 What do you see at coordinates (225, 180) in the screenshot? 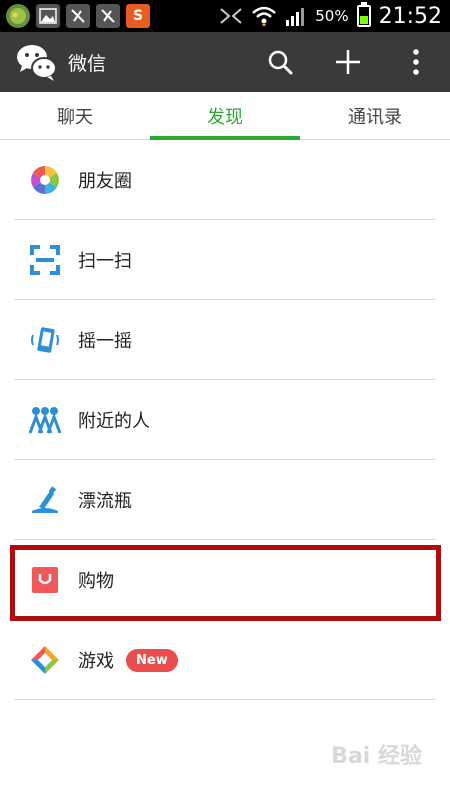
I see `list-item-moments: 朋友圈` at bounding box center [225, 180].